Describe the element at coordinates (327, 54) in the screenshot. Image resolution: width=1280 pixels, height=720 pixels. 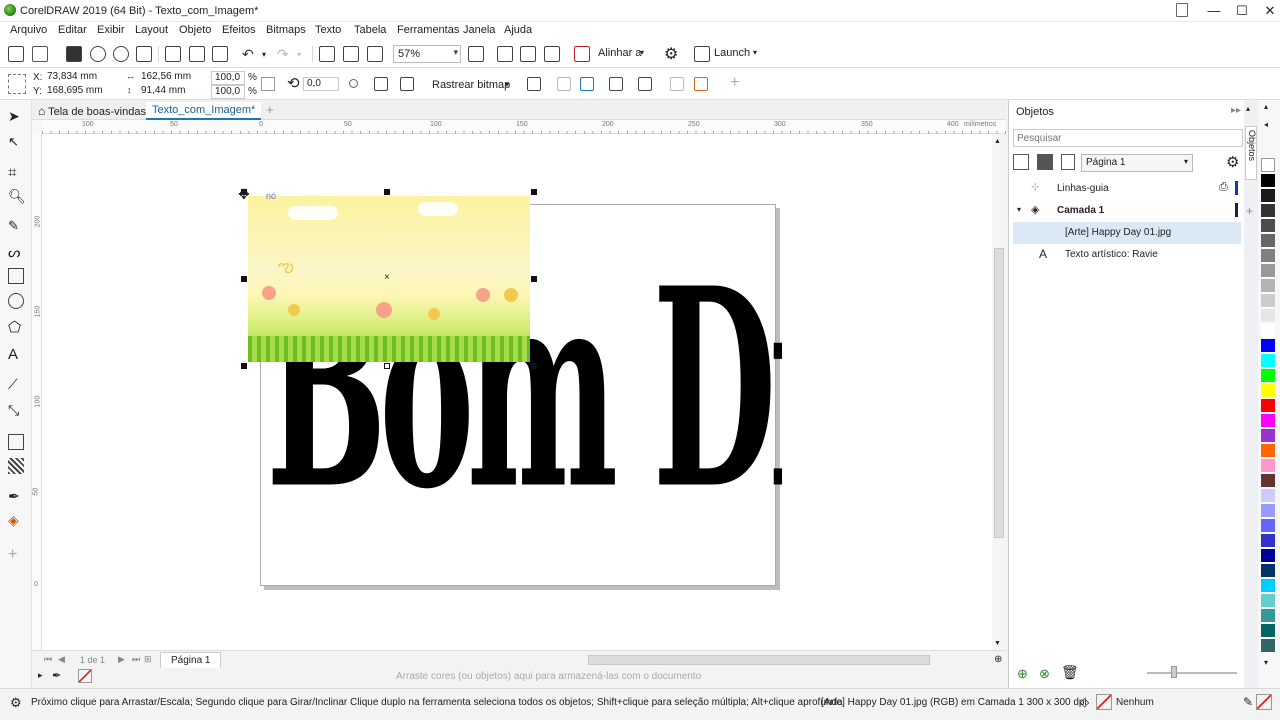
I see `import-icon` at that location.